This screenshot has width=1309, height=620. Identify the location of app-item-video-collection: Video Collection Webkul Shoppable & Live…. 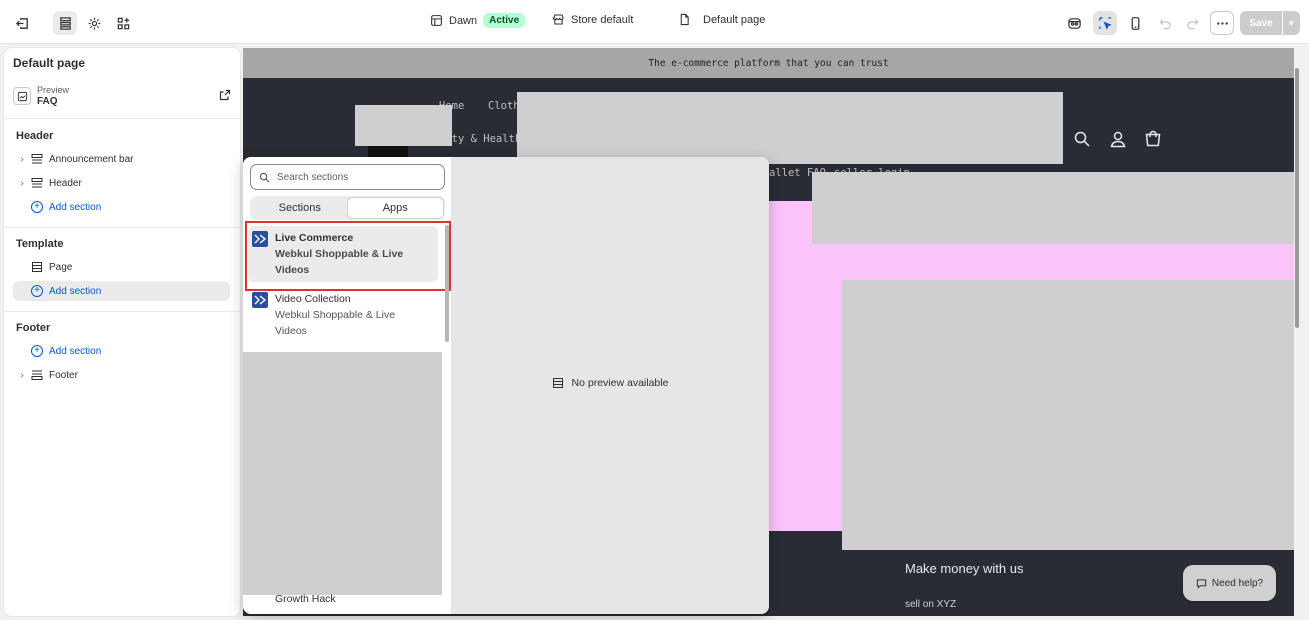
(343, 315).